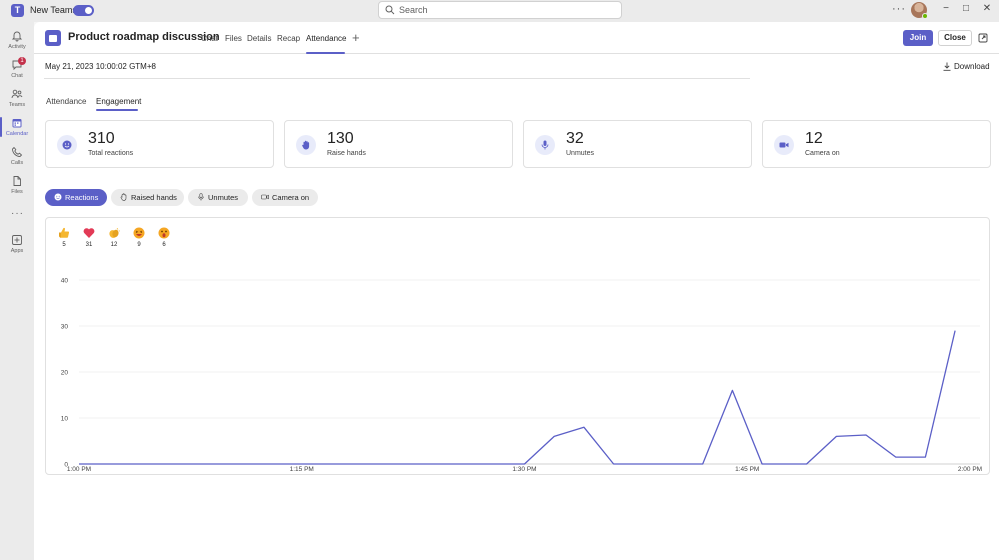 The image size is (999, 560). I want to click on close-window-button: ✕, so click(987, 8).